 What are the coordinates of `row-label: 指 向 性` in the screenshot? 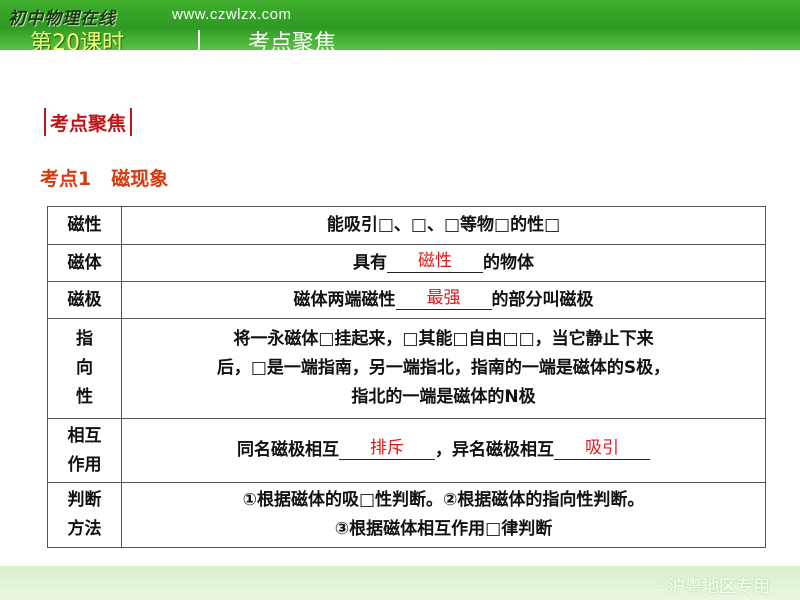 It's located at (84, 368).